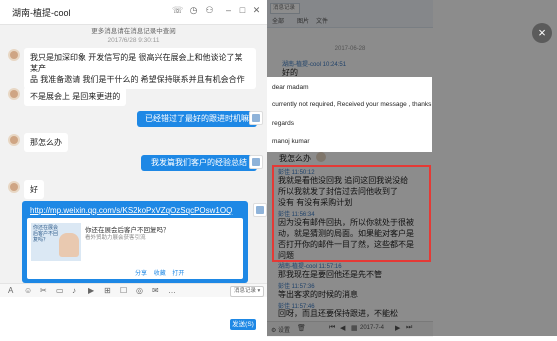 This screenshot has height=341, width=557. What do you see at coordinates (10, 290) in the screenshot?
I see `font-icon: A` at bounding box center [10, 290].